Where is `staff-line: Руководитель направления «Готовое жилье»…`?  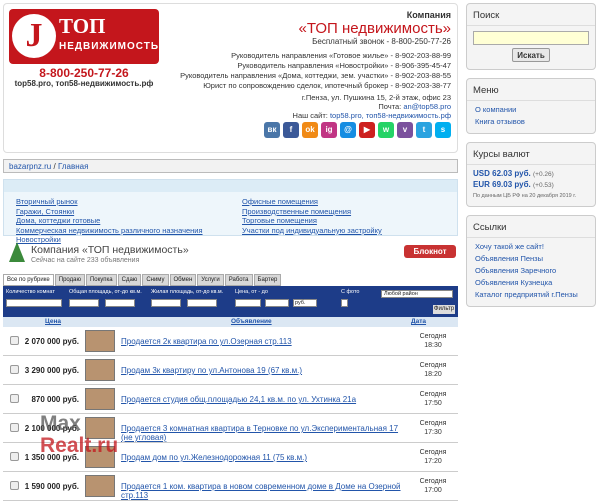
staff-line: Руководитель направления «Готовое жилье»… is located at coordinates (341, 55).